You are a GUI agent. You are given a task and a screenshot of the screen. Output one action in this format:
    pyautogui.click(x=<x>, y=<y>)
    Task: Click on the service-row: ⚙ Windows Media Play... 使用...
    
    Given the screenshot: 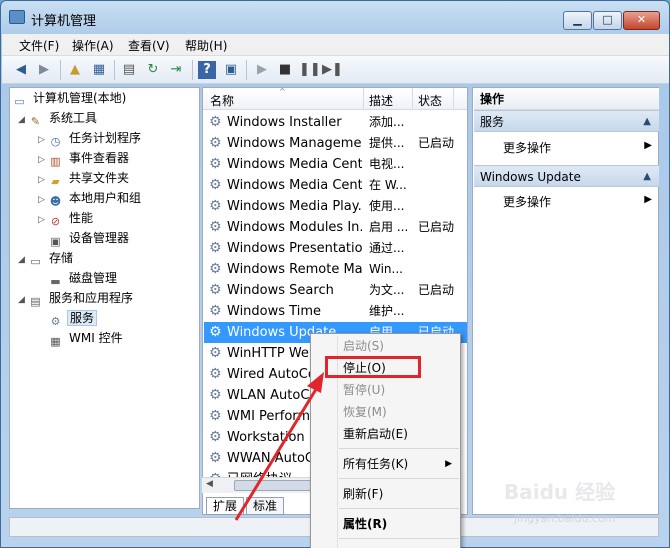 What is the action you would take?
    pyautogui.click(x=335, y=206)
    